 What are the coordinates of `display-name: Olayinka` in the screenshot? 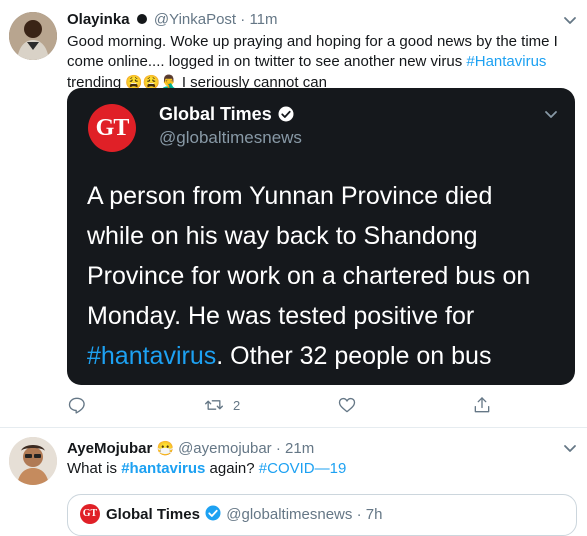 It's located at (98, 19).